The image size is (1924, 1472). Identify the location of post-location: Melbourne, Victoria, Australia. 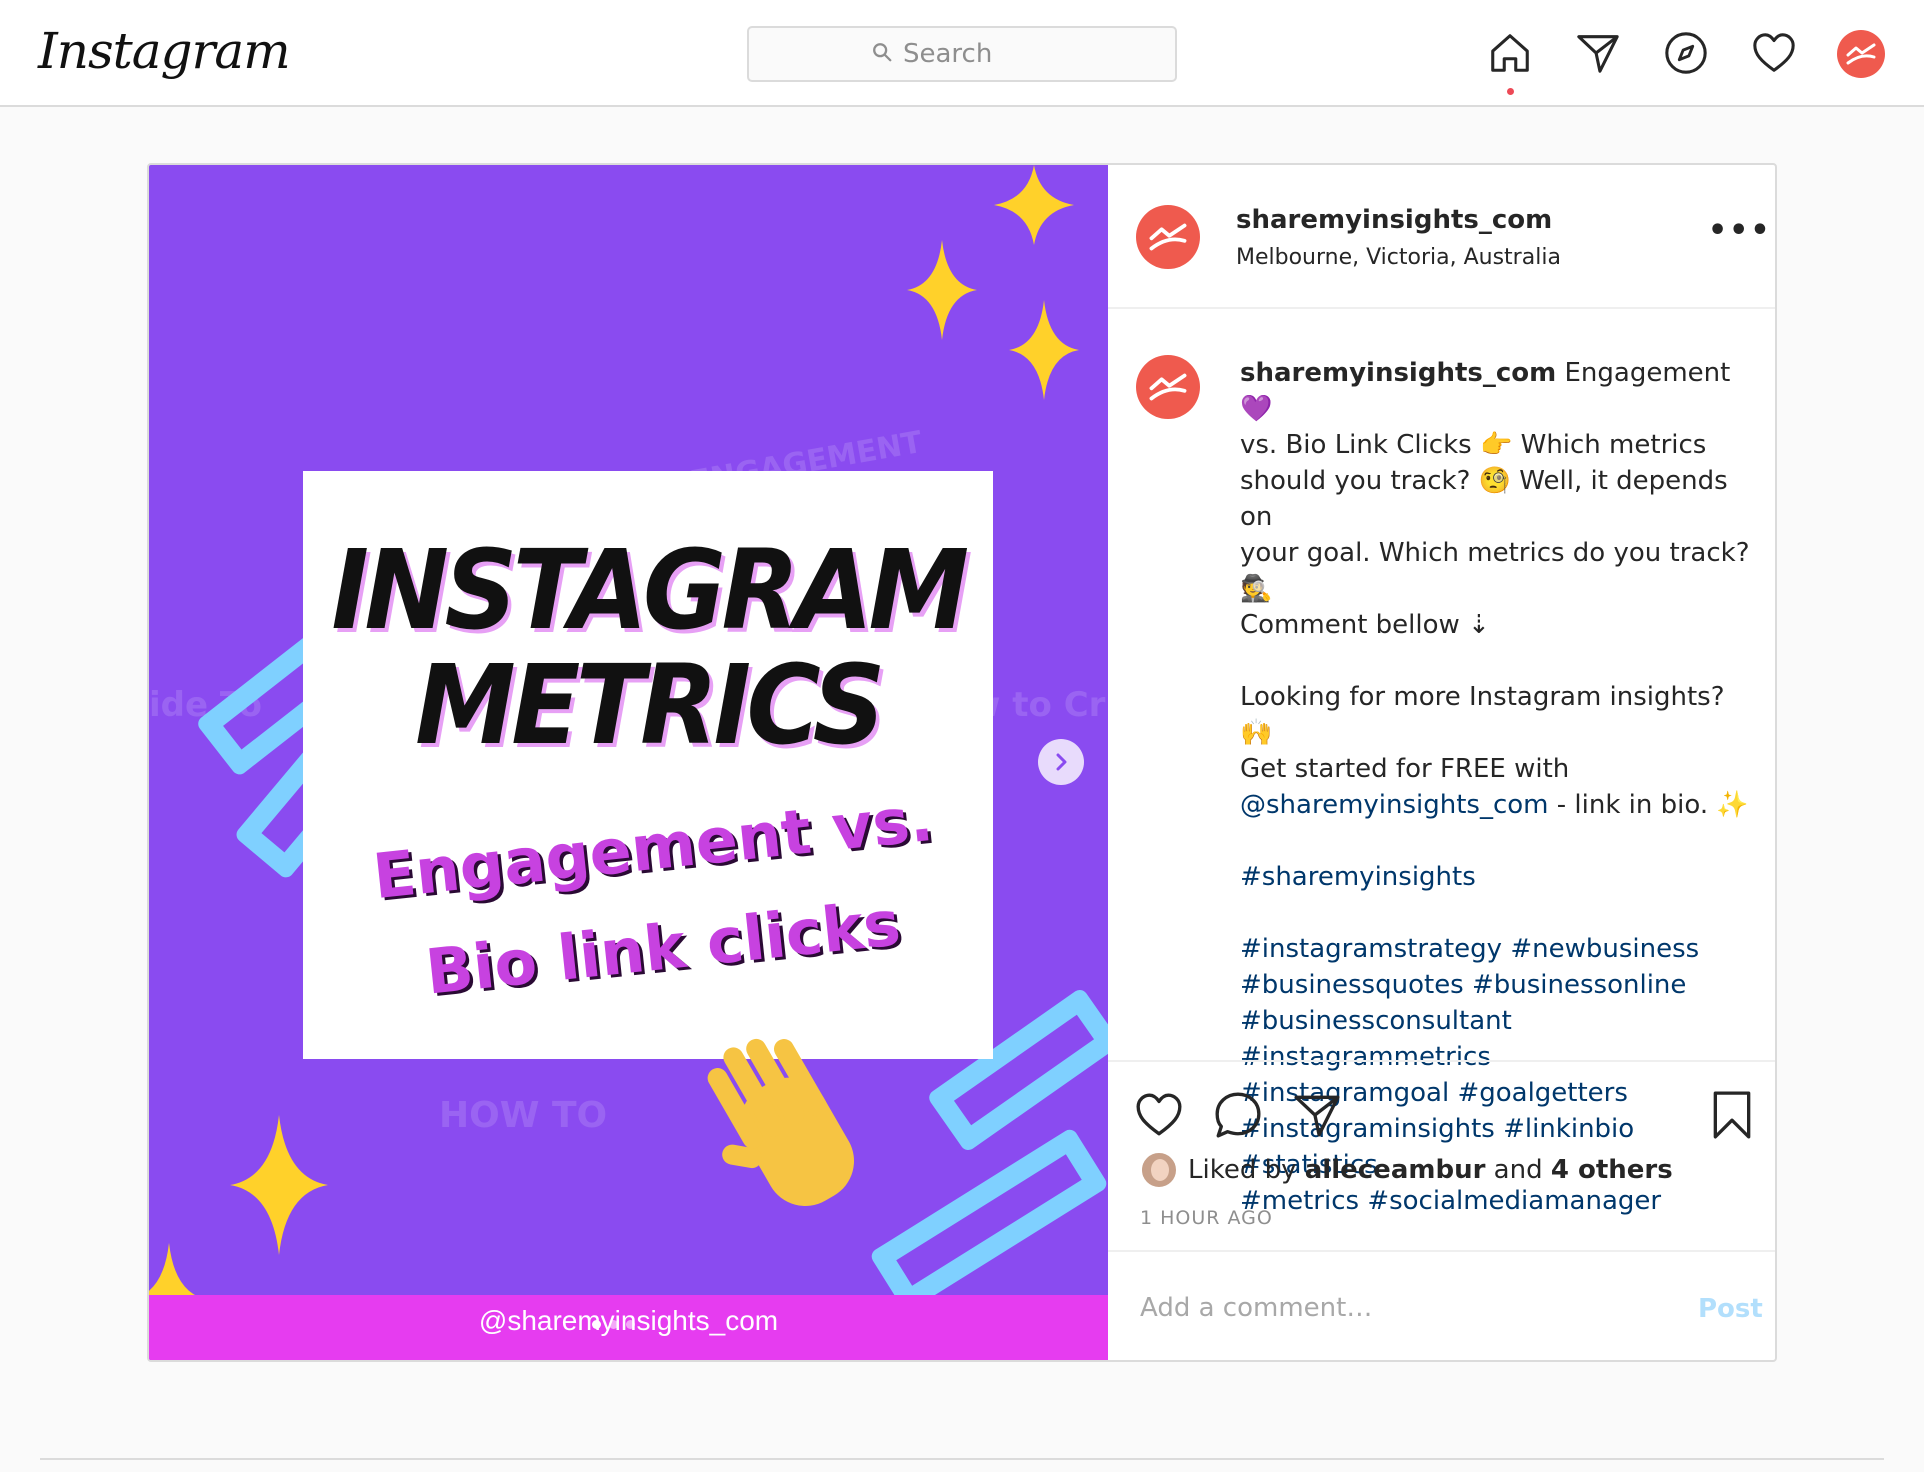
(1398, 257).